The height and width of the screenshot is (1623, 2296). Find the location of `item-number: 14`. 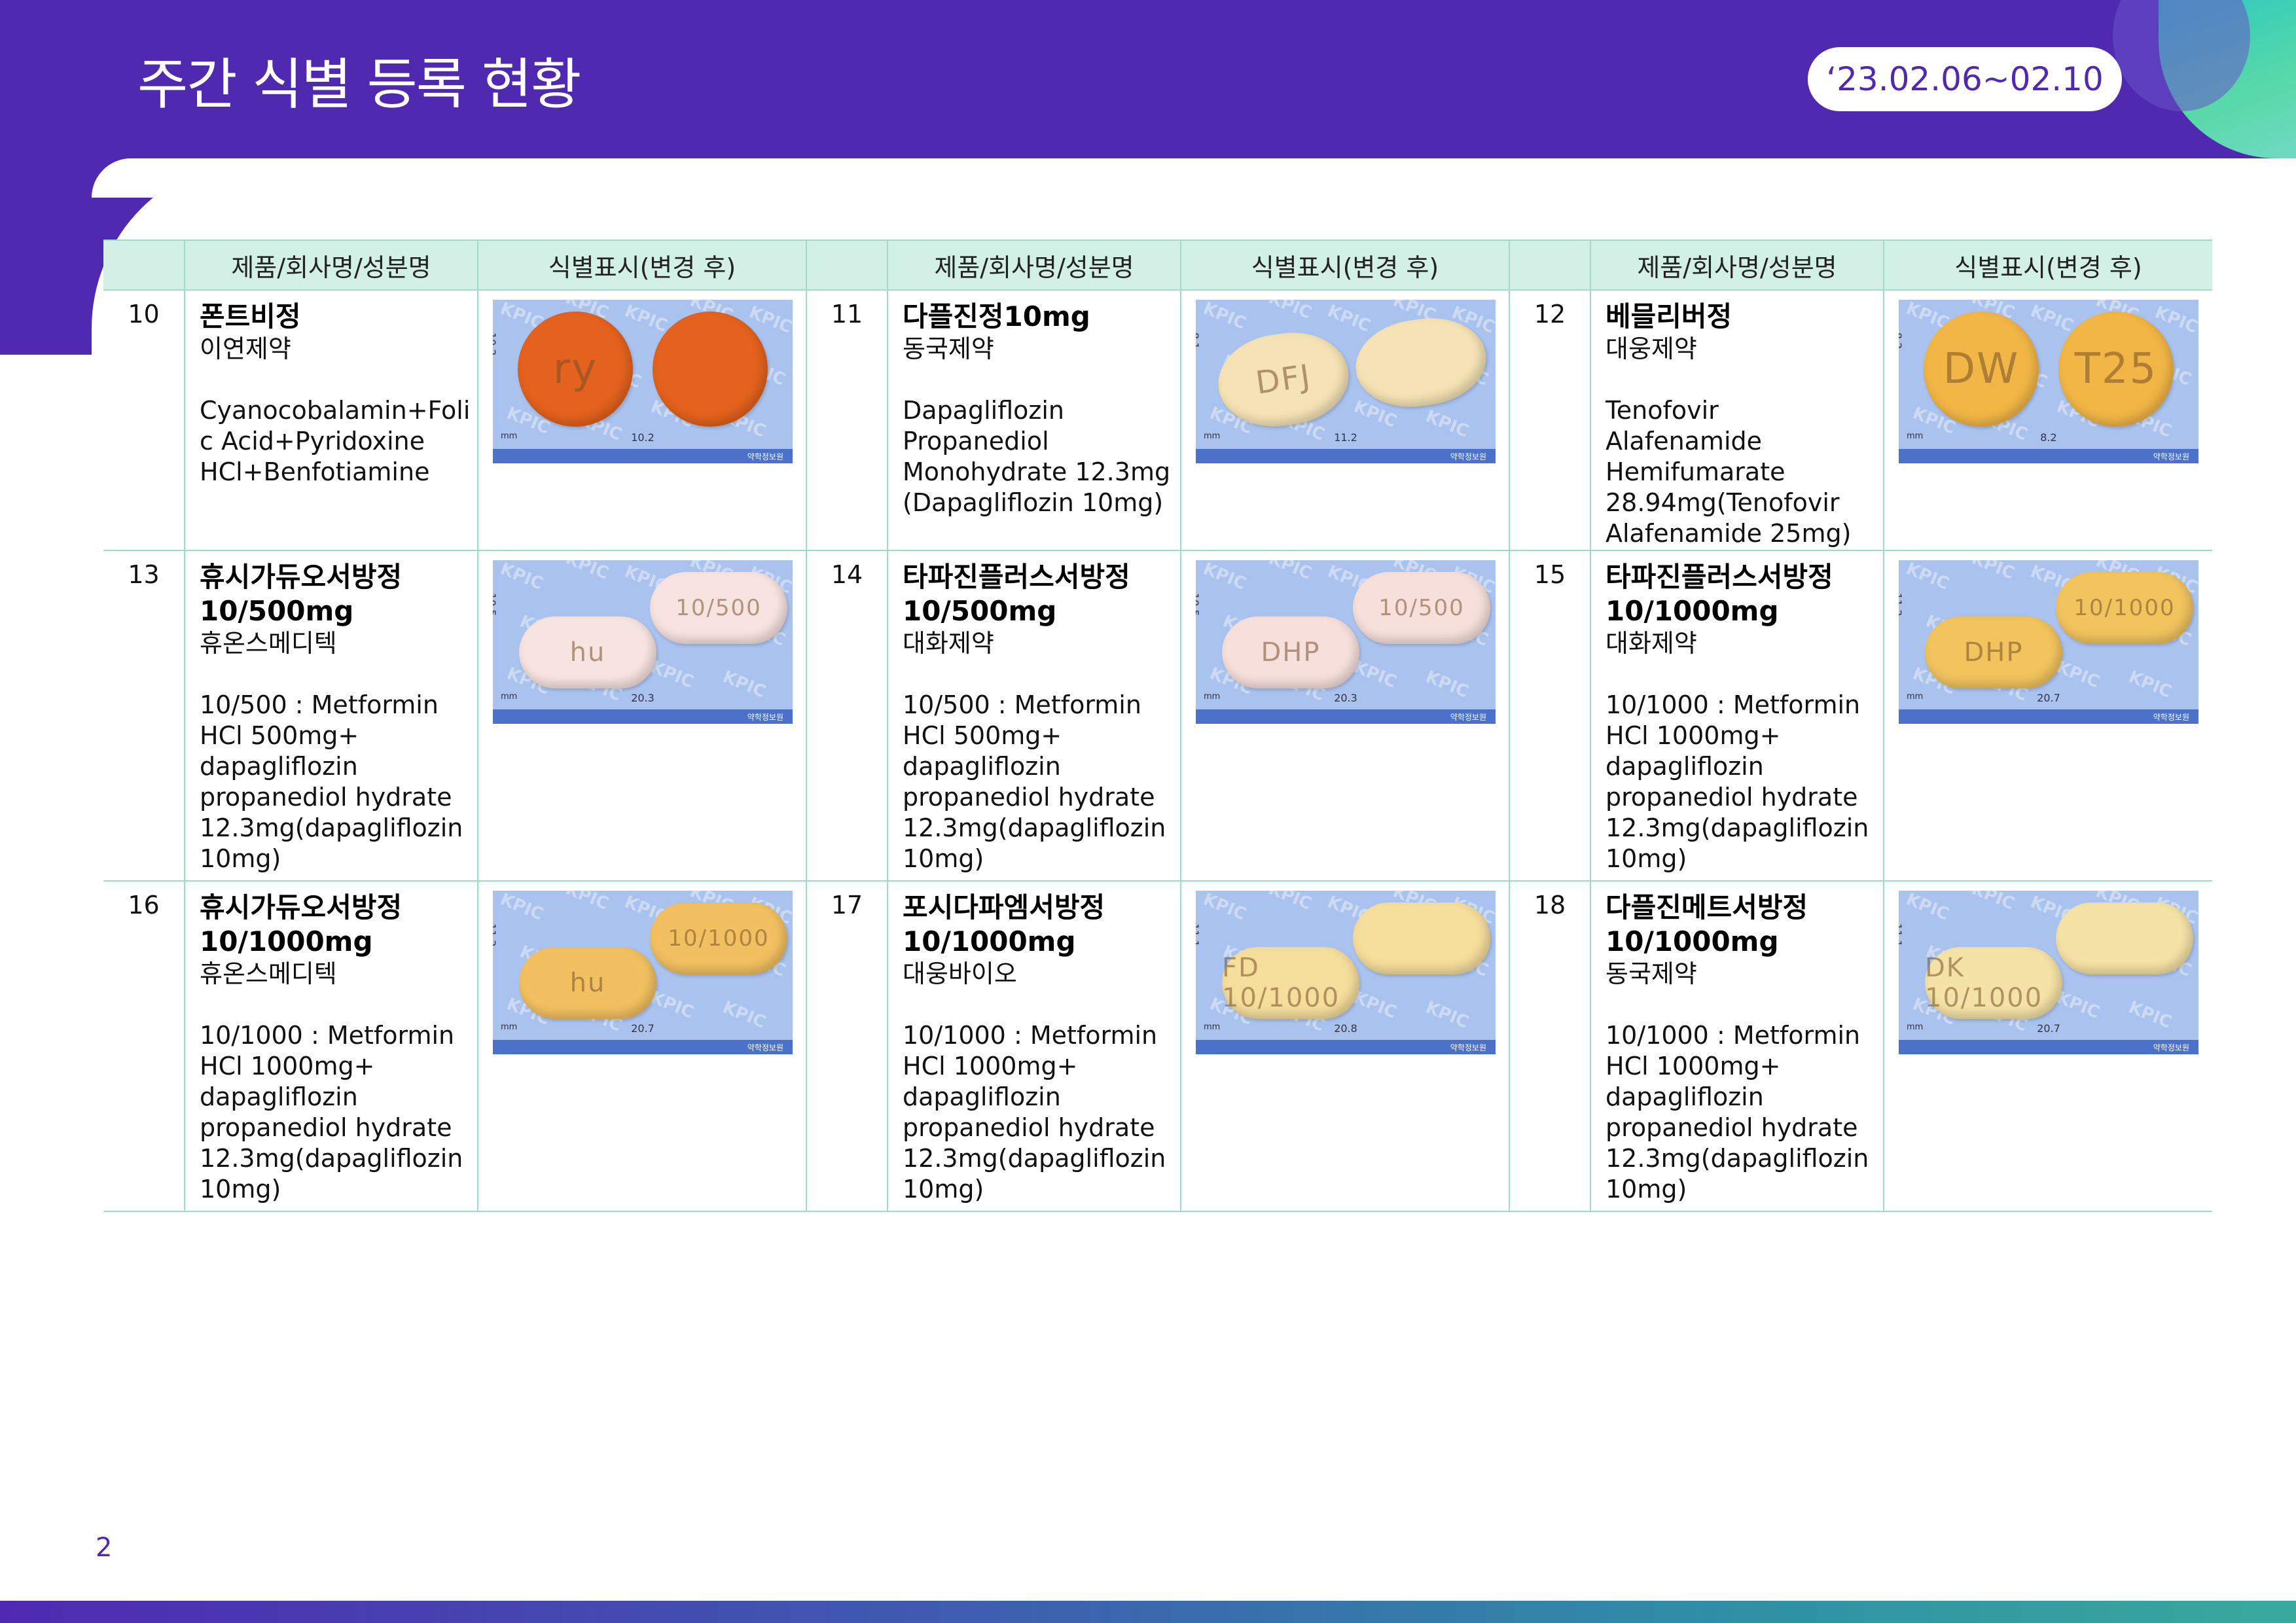

item-number: 14 is located at coordinates (847, 716).